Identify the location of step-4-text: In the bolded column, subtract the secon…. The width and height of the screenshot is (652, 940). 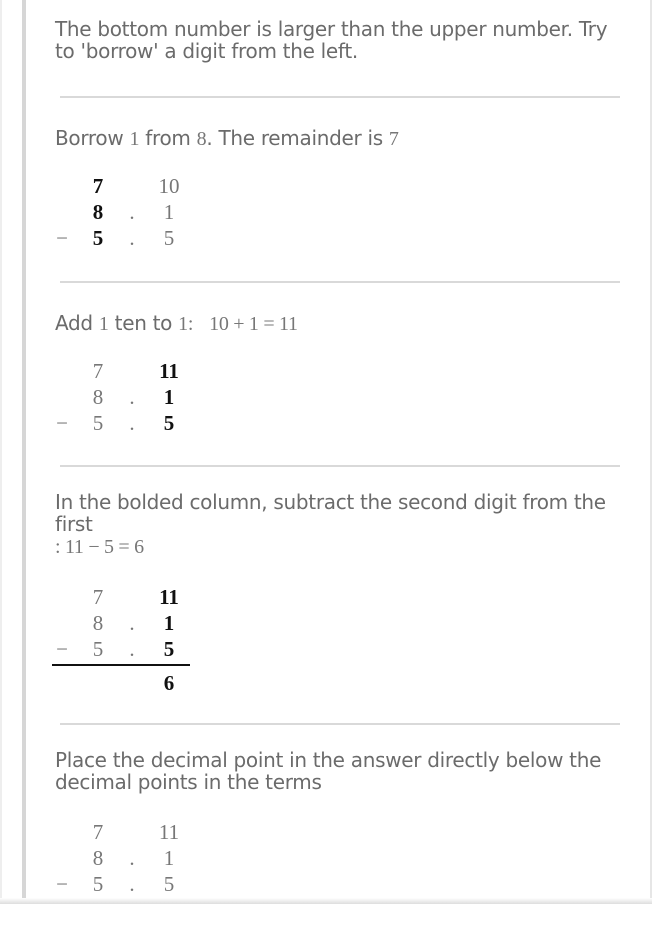
(330, 513).